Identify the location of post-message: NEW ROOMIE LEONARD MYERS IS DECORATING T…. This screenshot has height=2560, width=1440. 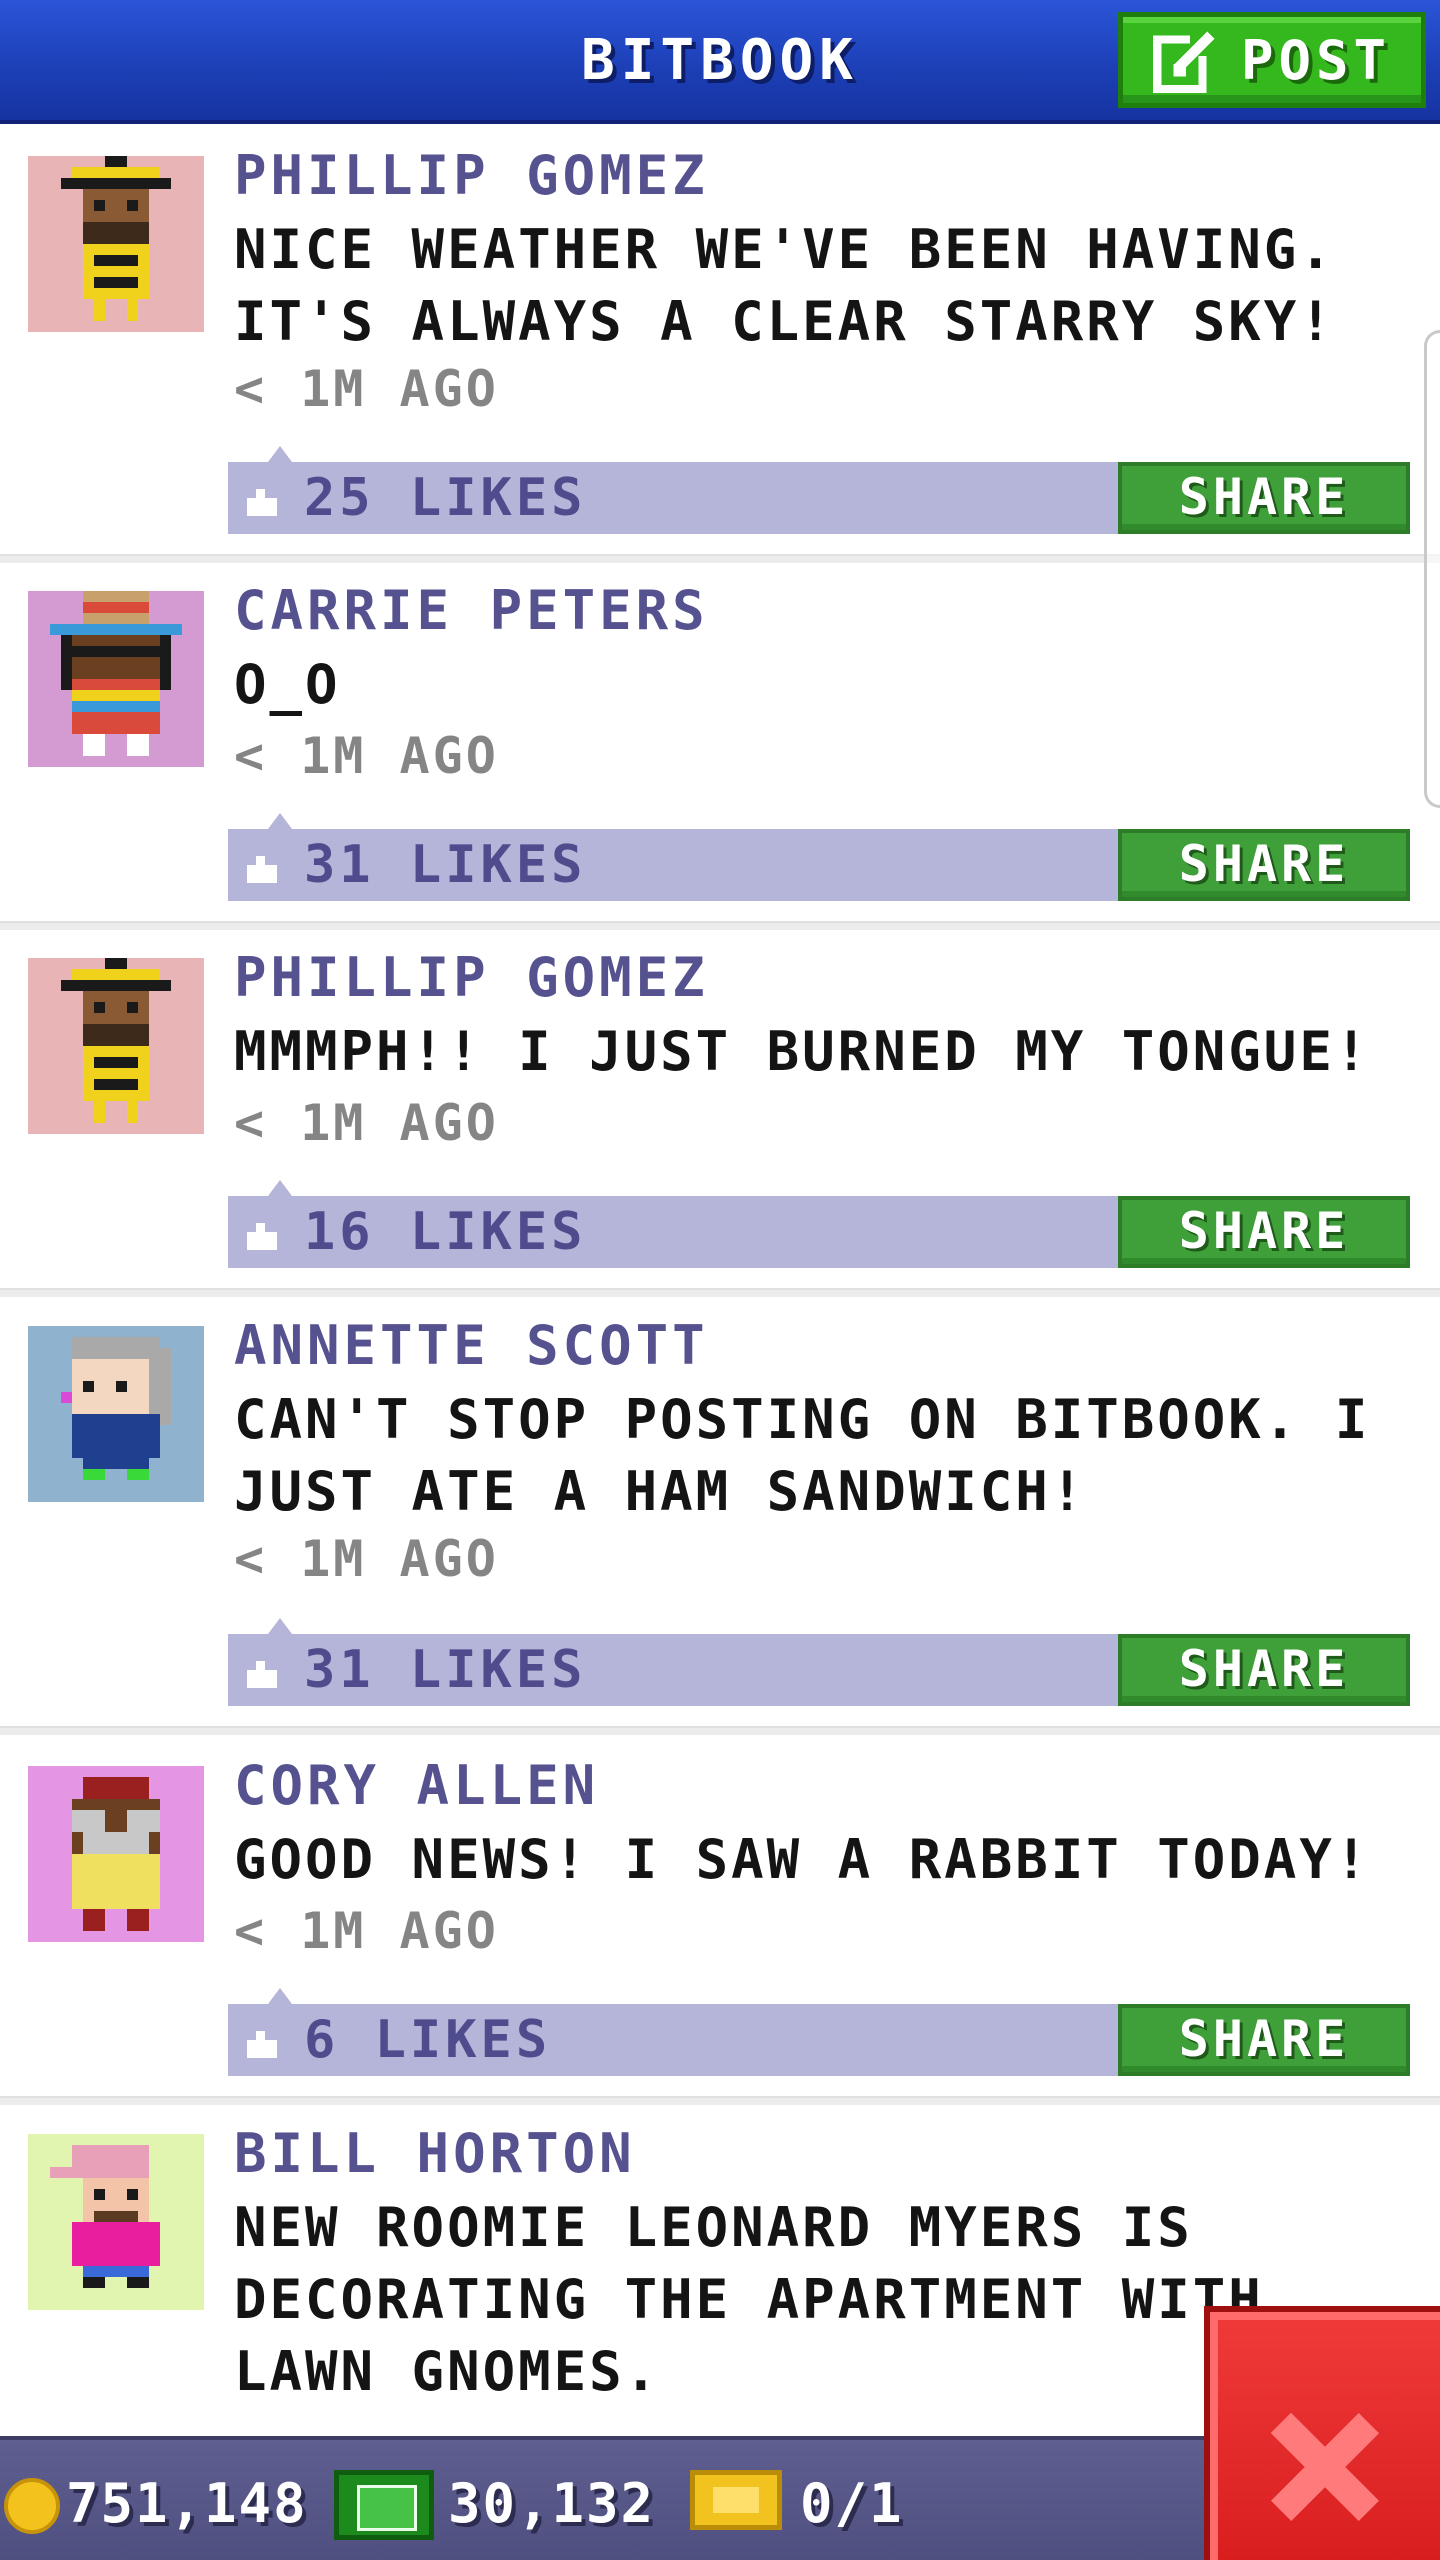
(749, 2299).